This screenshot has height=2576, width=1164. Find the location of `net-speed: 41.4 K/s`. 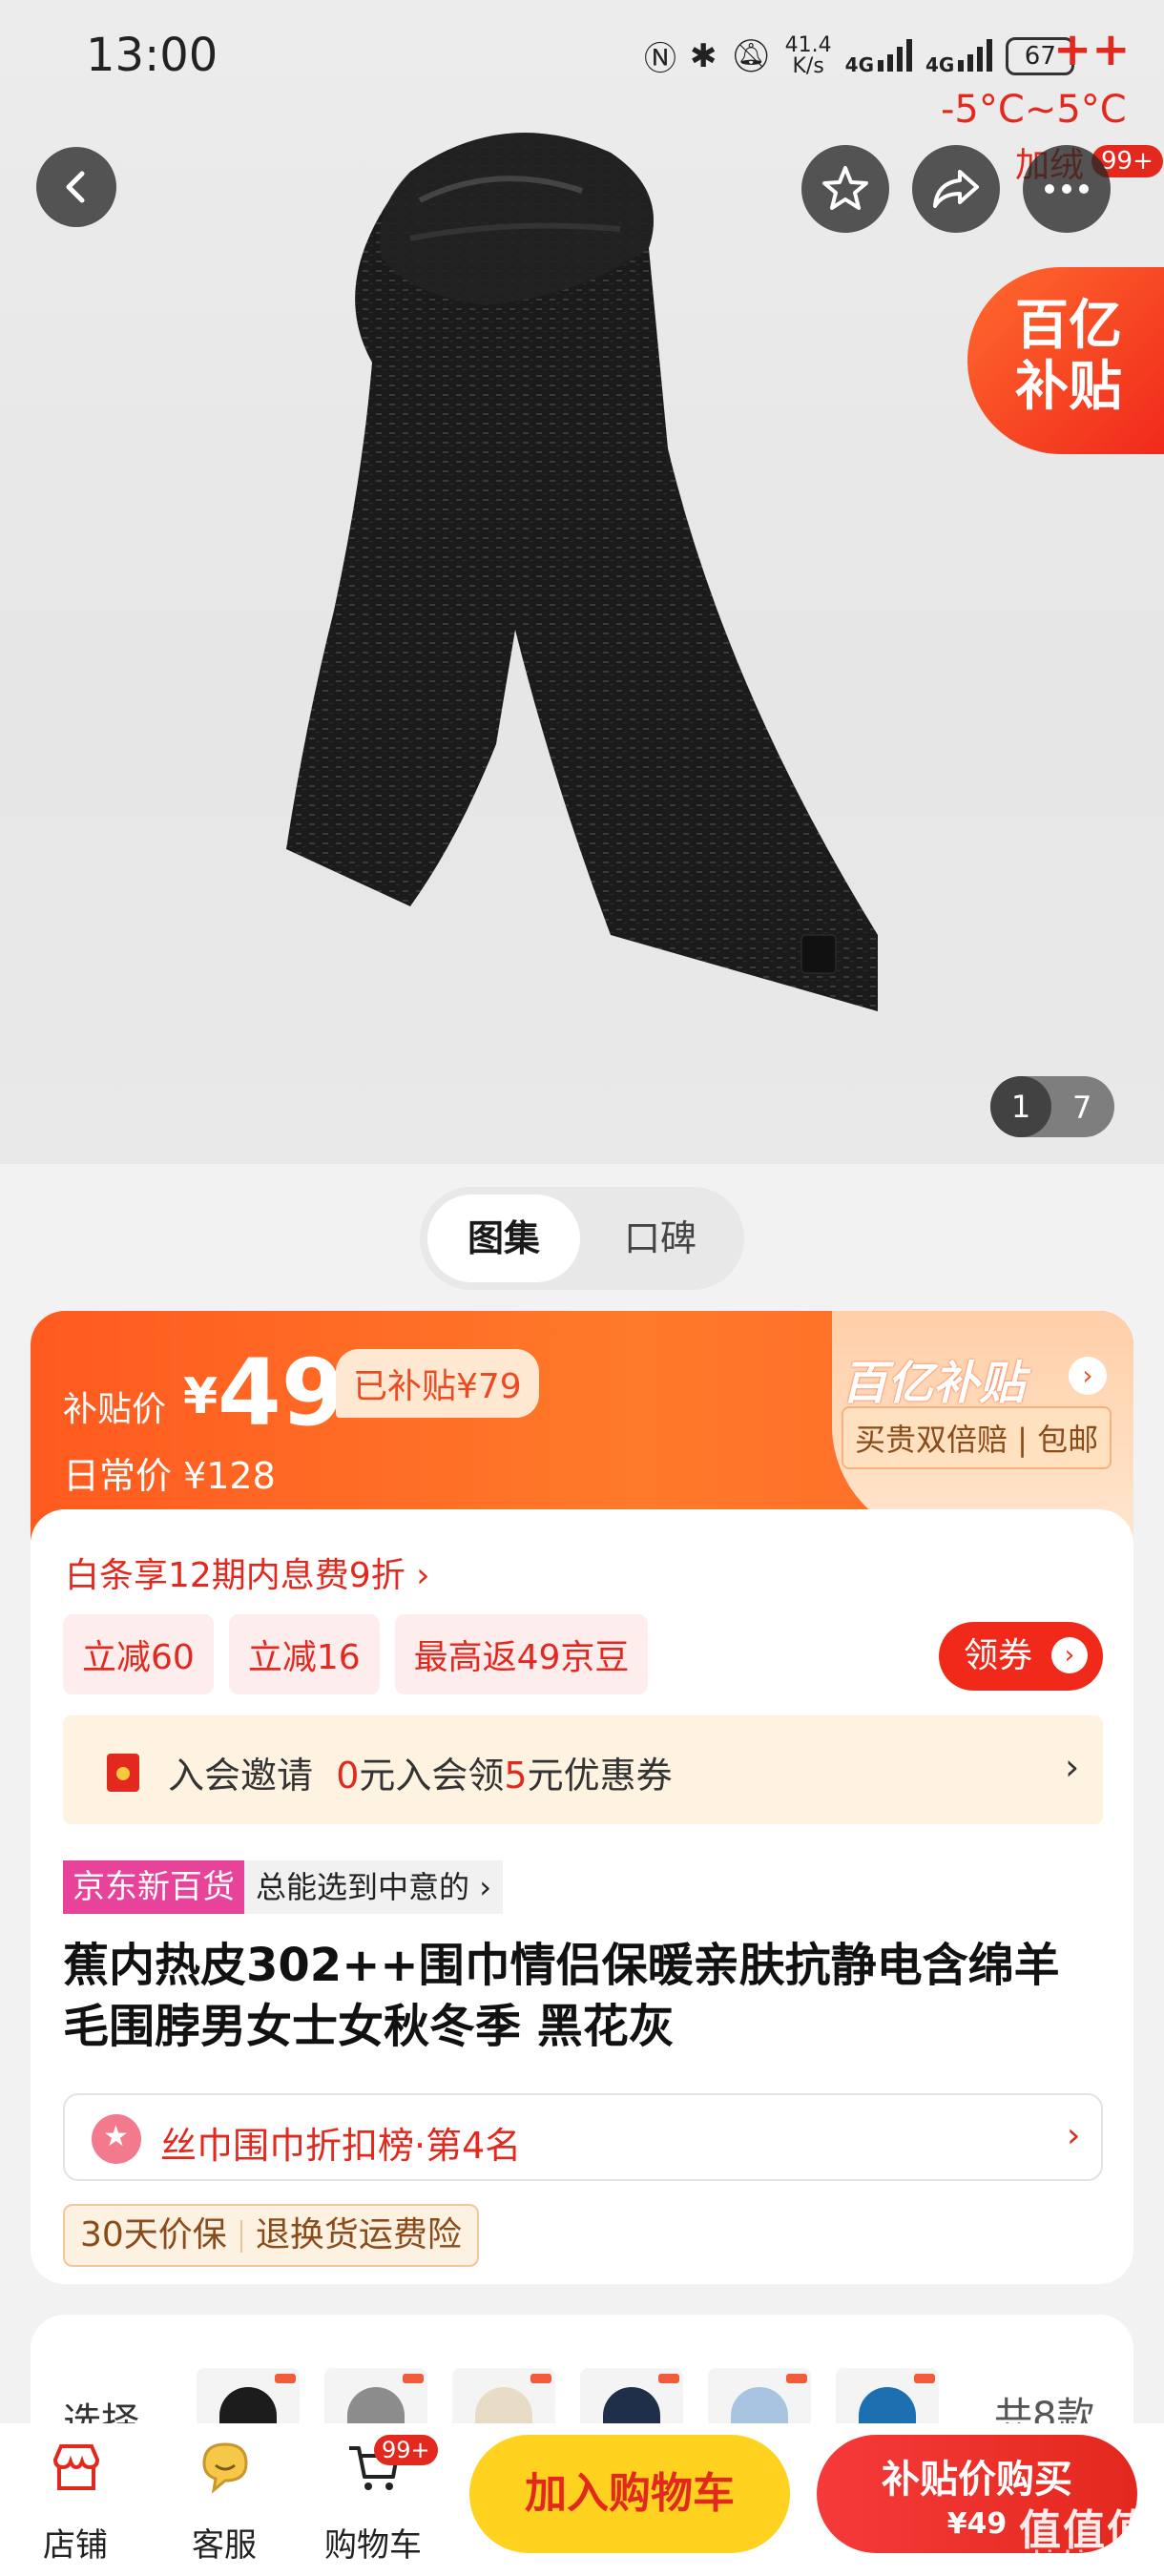

net-speed: 41.4 K/s is located at coordinates (808, 55).